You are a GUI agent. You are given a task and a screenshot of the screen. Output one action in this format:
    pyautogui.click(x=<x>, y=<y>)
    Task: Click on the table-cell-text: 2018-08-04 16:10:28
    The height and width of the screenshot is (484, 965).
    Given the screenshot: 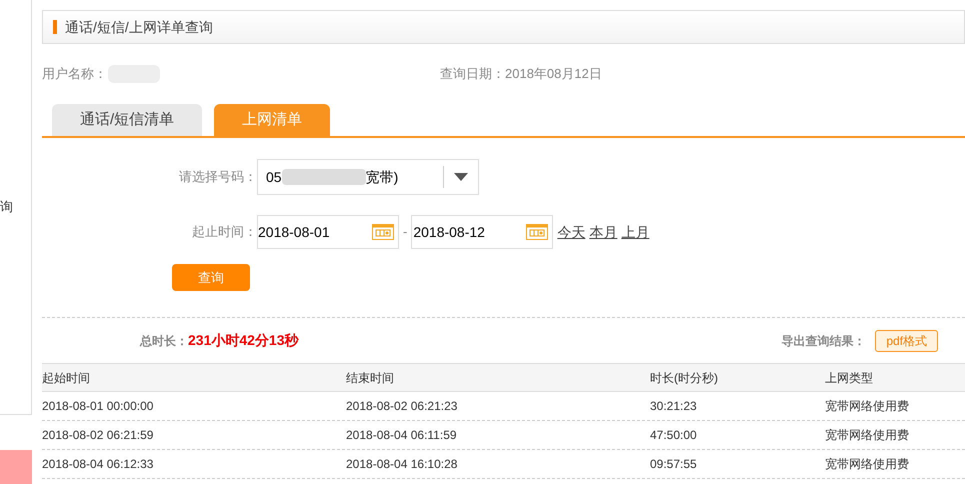 What is the action you would take?
    pyautogui.click(x=402, y=464)
    